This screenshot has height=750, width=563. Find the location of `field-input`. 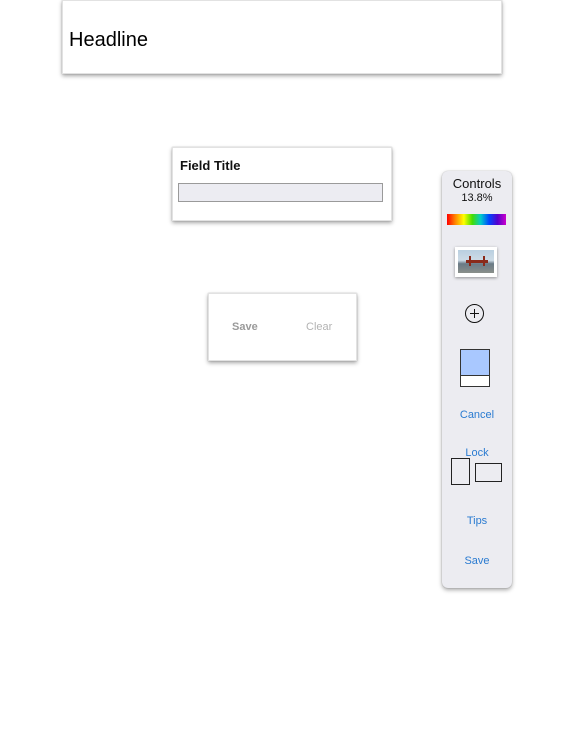

field-input is located at coordinates (280, 192).